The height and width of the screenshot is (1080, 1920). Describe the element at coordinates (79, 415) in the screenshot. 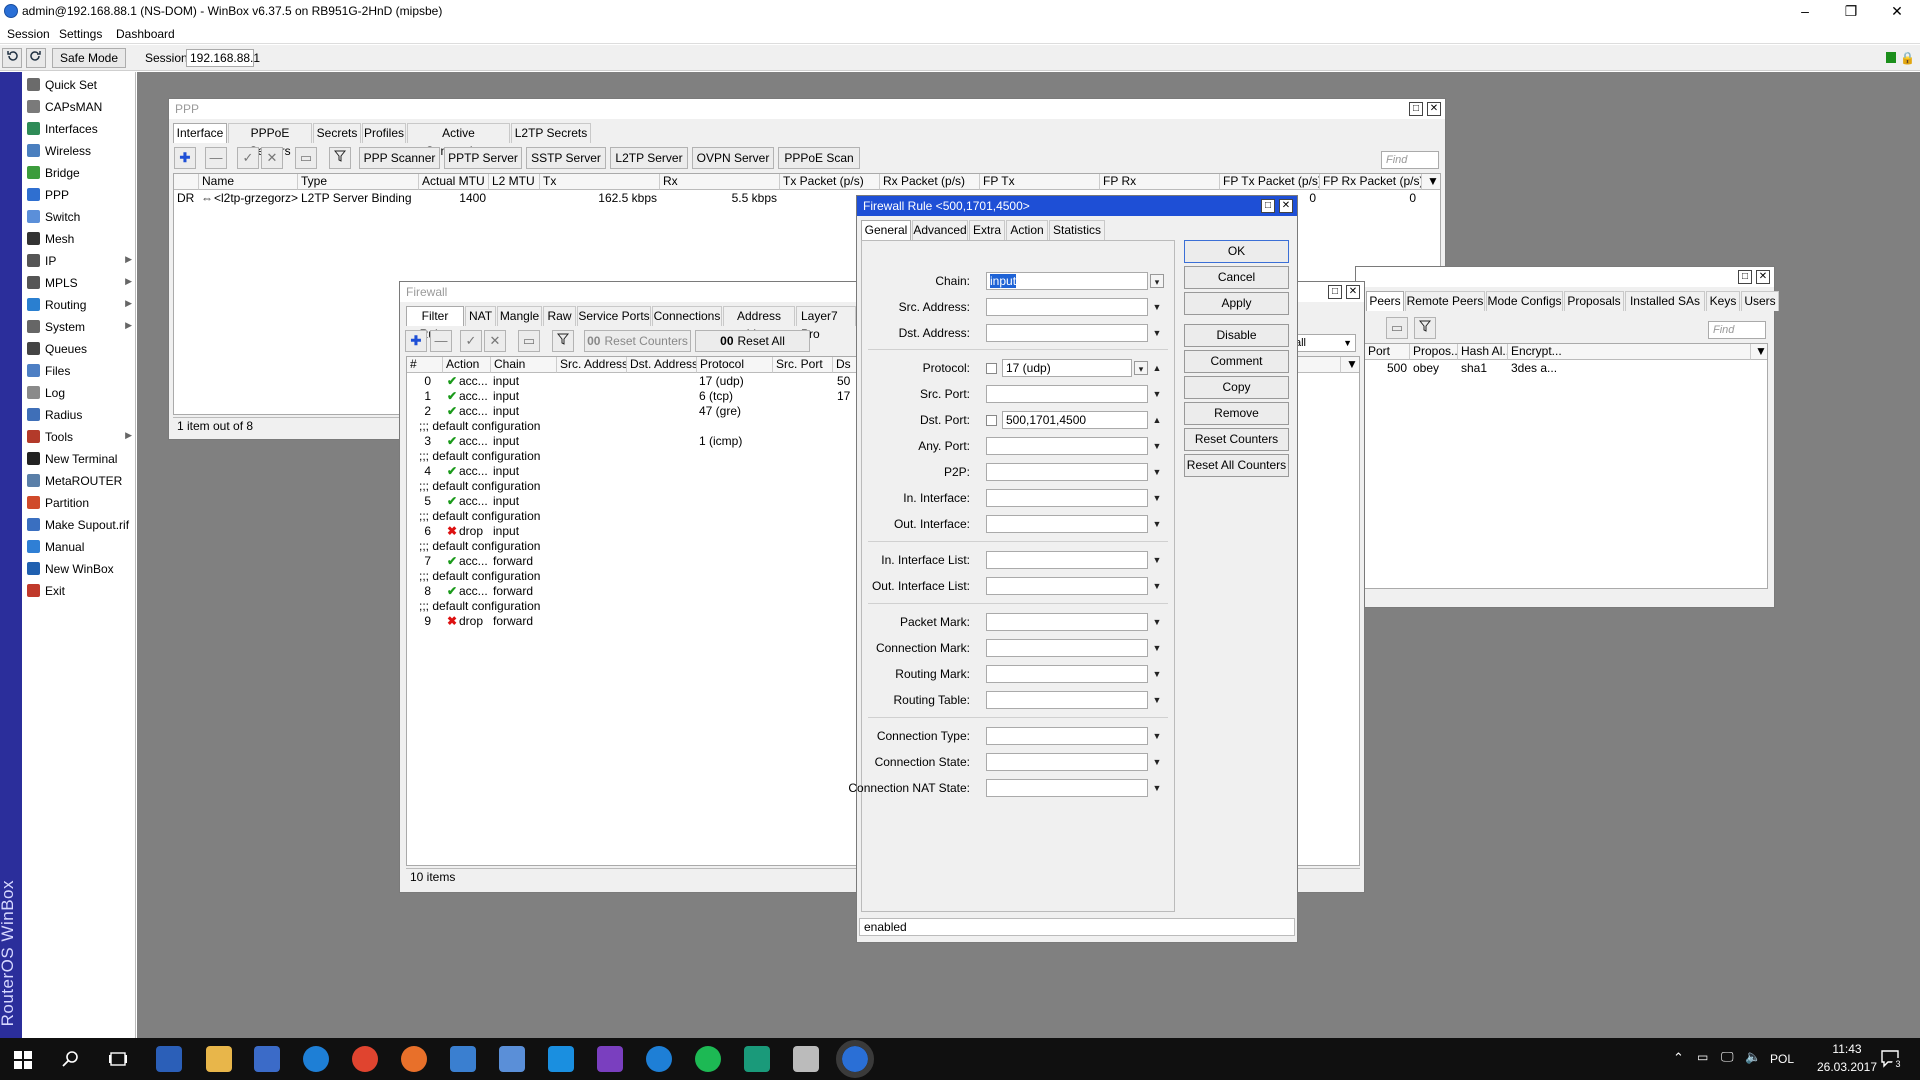

I see `sidebar-item-radius: Radius` at that location.